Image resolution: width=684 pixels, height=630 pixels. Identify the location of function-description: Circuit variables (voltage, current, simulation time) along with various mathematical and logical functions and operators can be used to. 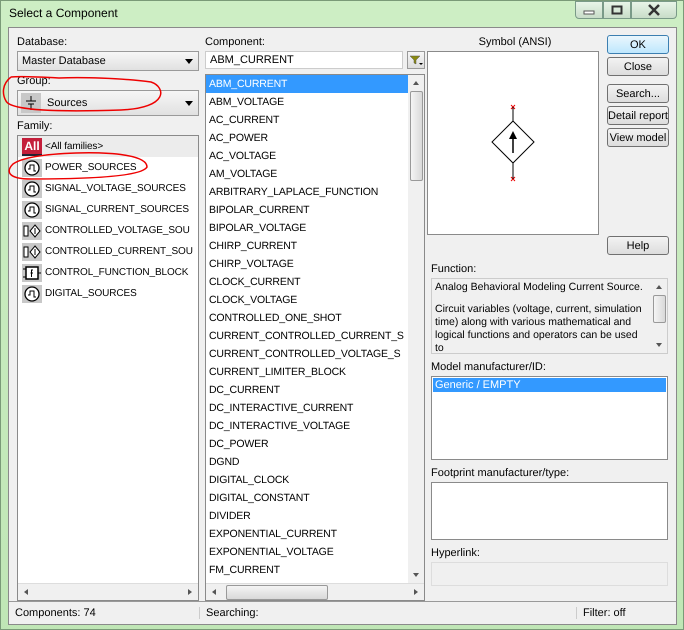
(539, 328).